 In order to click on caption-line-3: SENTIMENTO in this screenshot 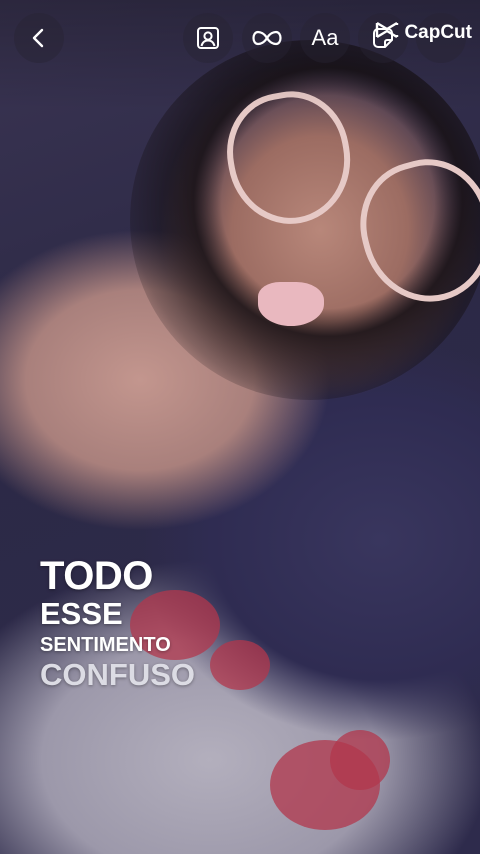, I will do `click(105, 645)`.